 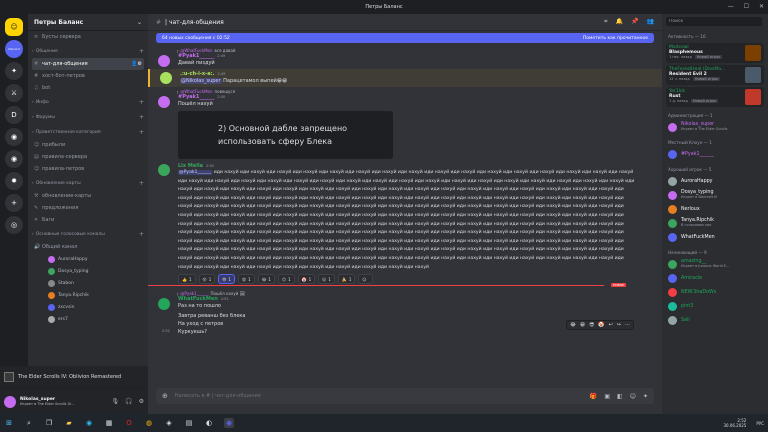 What do you see at coordinates (715, 278) in the screenshot?
I see `member-item: Amiracle` at bounding box center [715, 278].